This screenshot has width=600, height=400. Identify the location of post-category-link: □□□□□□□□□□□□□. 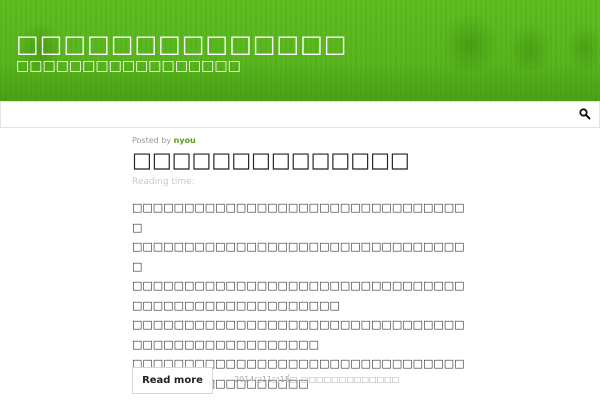
(350, 379).